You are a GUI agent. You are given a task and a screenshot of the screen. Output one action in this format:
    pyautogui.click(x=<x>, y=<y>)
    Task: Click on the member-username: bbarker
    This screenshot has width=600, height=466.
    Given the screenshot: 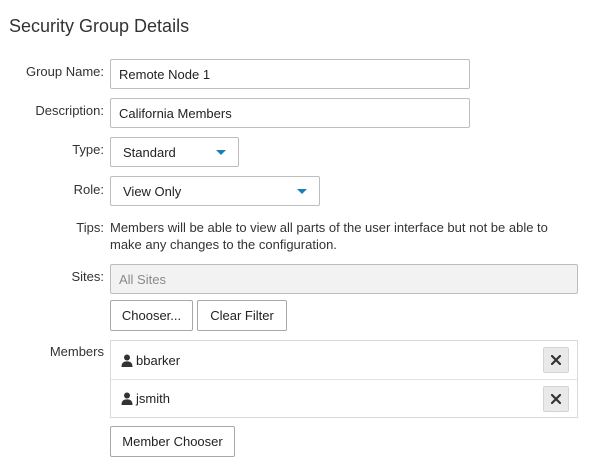 What is the action you would take?
    pyautogui.click(x=158, y=360)
    